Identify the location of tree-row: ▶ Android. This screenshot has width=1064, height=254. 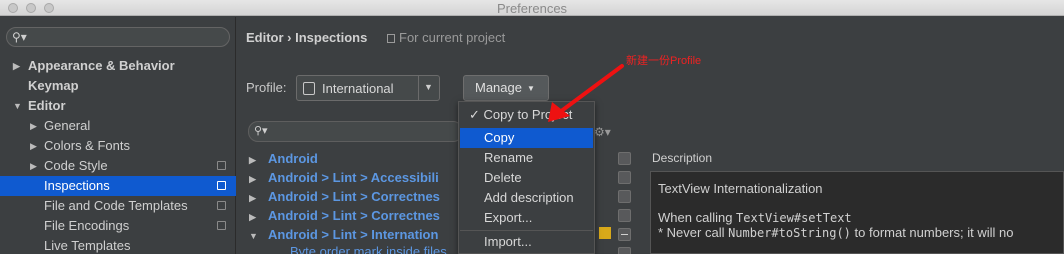
(283, 158).